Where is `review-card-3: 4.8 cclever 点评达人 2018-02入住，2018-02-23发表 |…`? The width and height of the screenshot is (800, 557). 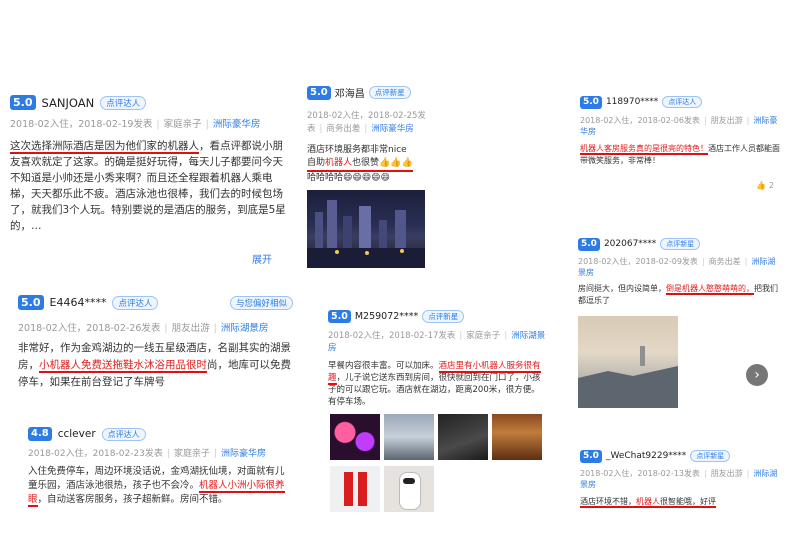
review-card-3: 4.8 cclever 点评达人 2018-02入住，2018-02-23发表 |… is located at coordinates (159, 489).